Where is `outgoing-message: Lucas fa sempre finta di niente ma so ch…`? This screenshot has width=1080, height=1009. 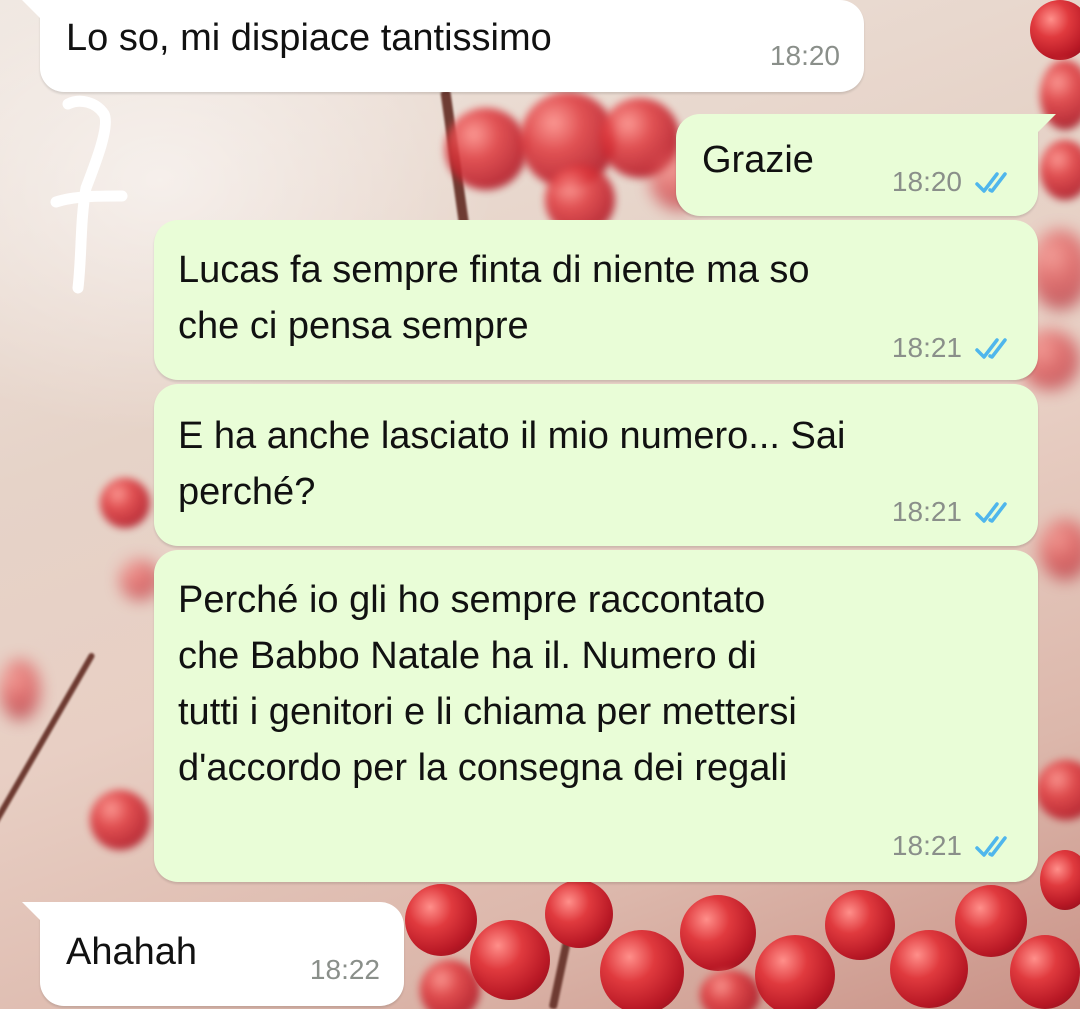 outgoing-message: Lucas fa sempre finta di niente ma so ch… is located at coordinates (596, 300).